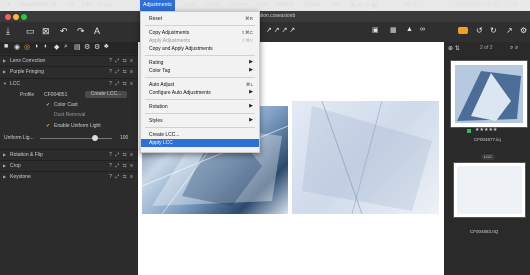 This screenshot has width=530, height=275. What do you see at coordinates (106, 46) in the screenshot?
I see `more-tools-icon: ♣` at bounding box center [106, 46].